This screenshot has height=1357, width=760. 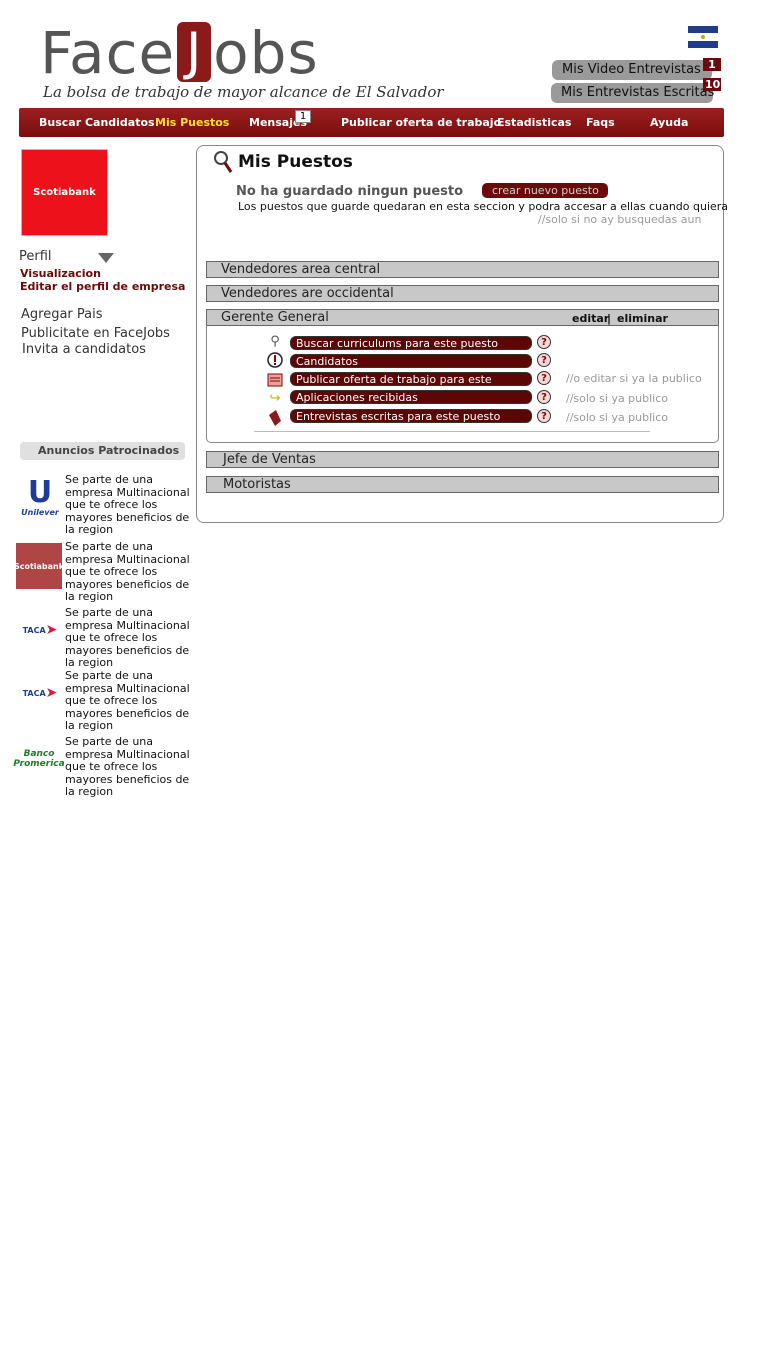 I want to click on perfil-label: Perfil, so click(x=35, y=256).